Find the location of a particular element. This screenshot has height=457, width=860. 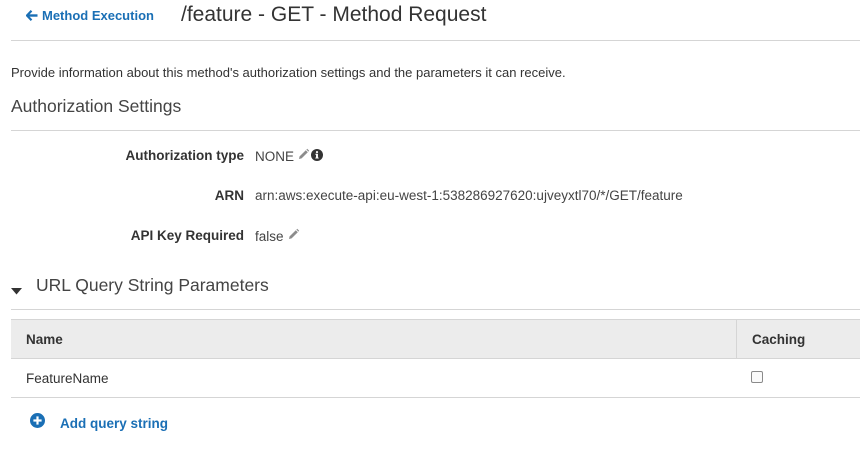

authorization-settings-heading: Authorization Settings is located at coordinates (96, 106).